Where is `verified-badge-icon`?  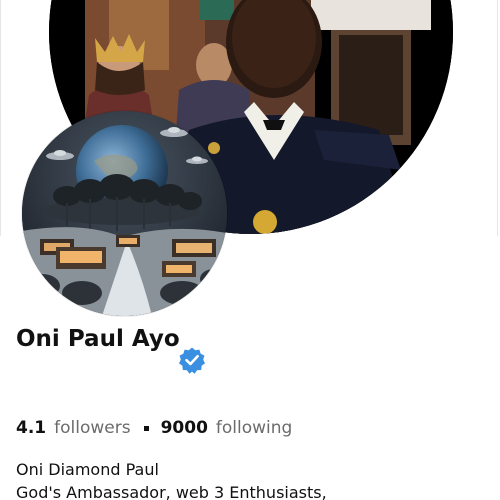 verified-badge-icon is located at coordinates (192, 360).